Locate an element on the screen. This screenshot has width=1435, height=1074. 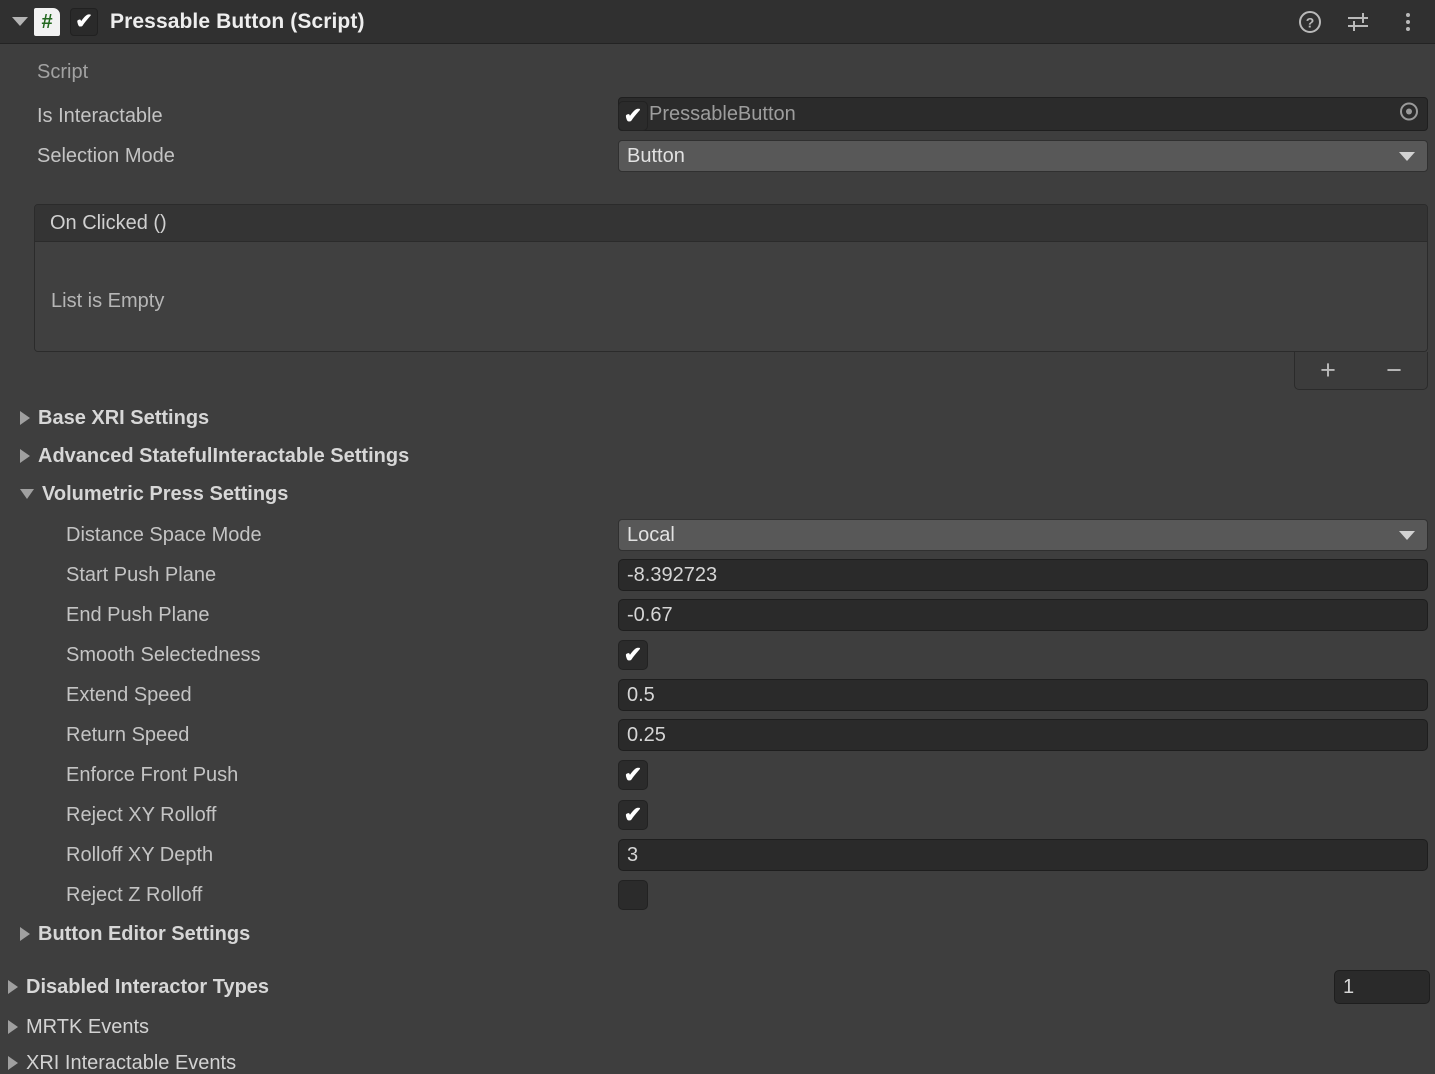
smooth-selectedness-row: Smooth Selectedness ✔ is located at coordinates (717, 655).